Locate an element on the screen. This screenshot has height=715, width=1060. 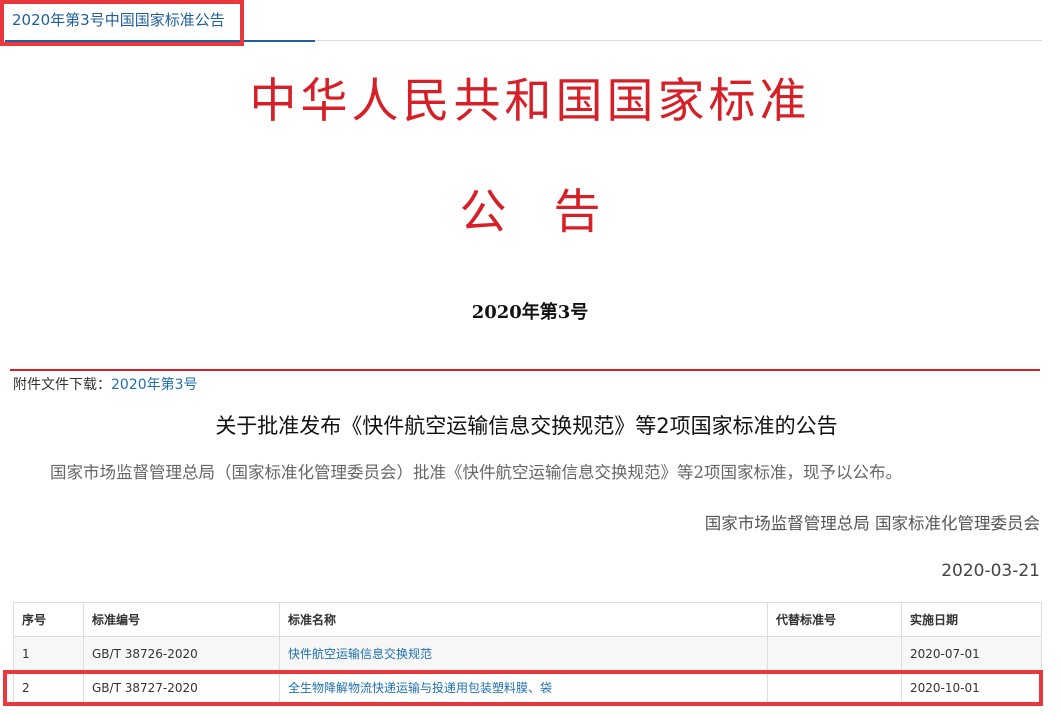
row-code: GB/T 38726-2020 is located at coordinates (181, 653).